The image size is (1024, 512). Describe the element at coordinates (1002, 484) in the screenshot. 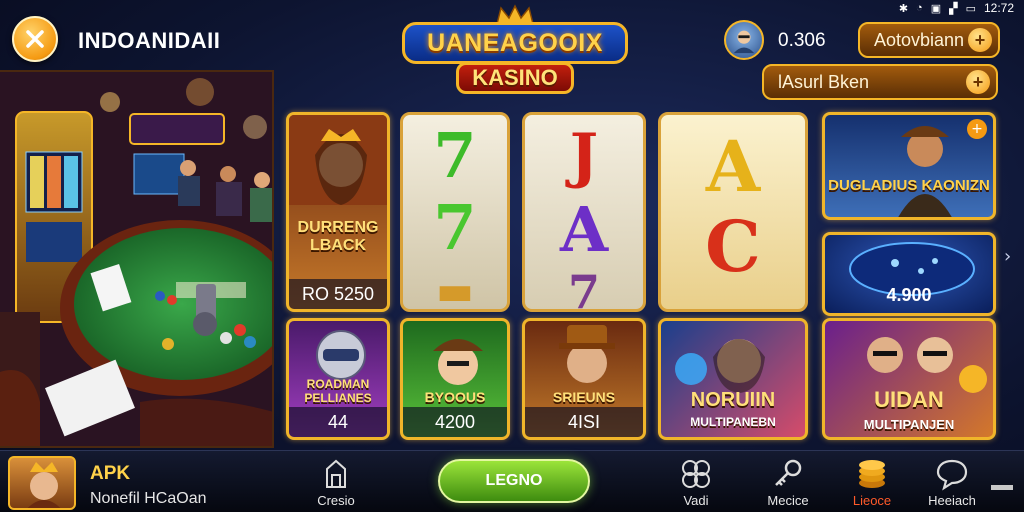

I see `nav-item-menu` at that location.